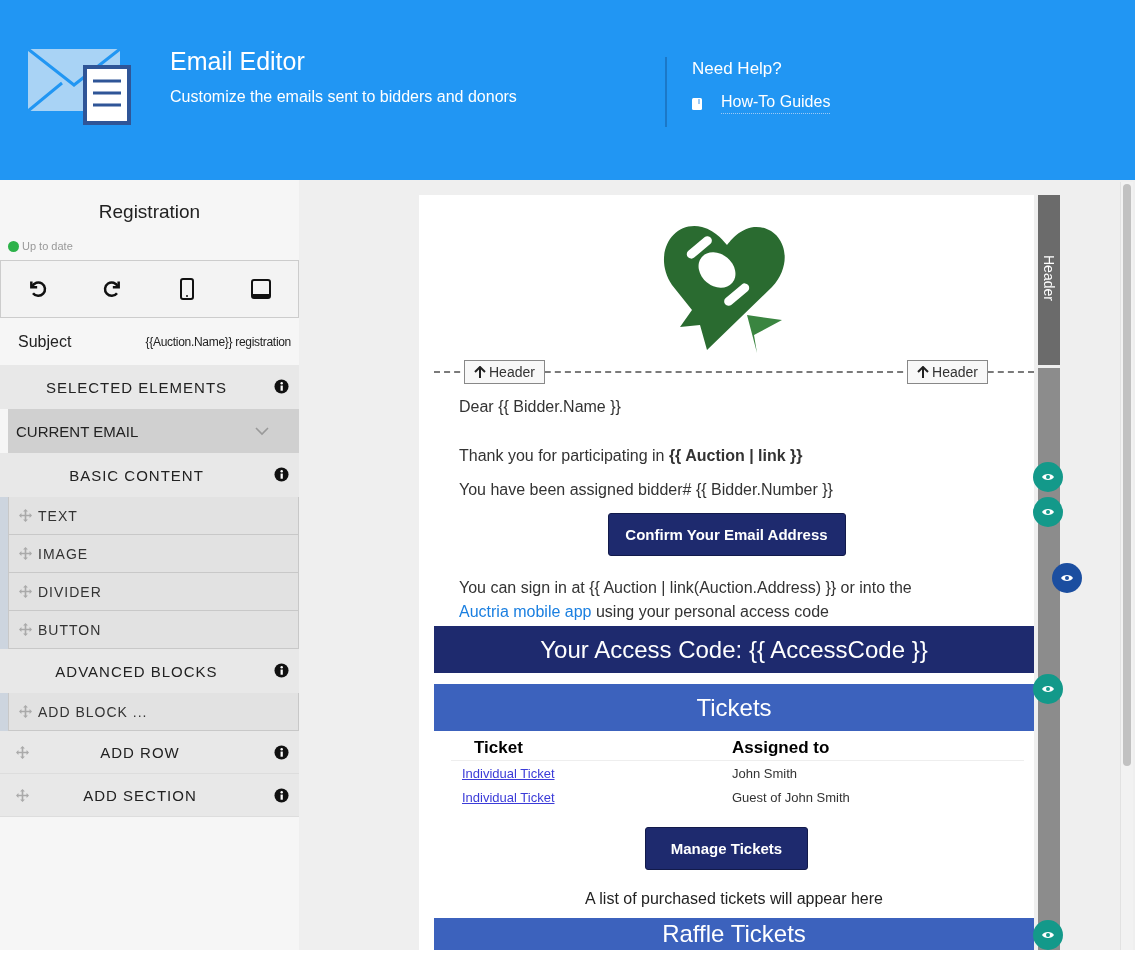 This screenshot has height=970, width=1135. Describe the element at coordinates (79, 87) in the screenshot. I see `envelope-document-icon` at that location.